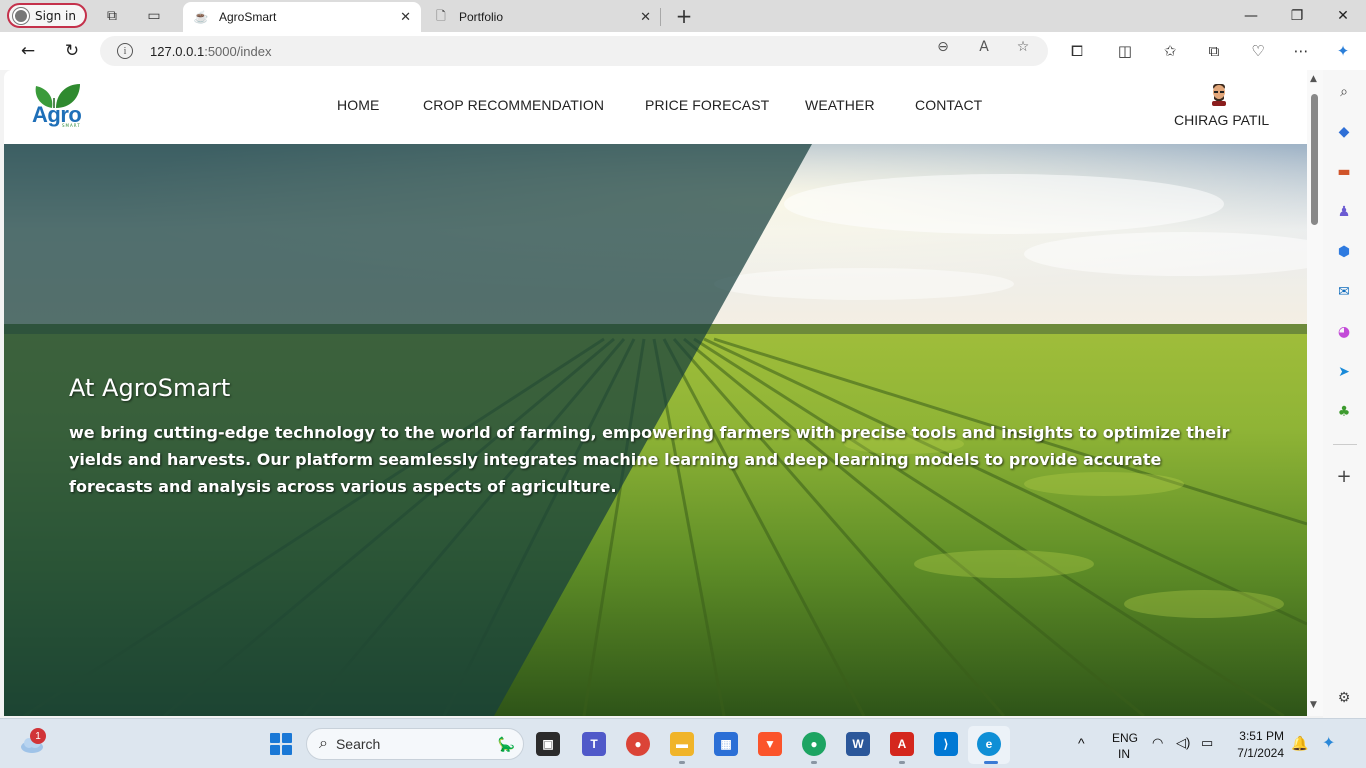  What do you see at coordinates (1297, 16) in the screenshot?
I see `restore-icon: ❐` at bounding box center [1297, 16].